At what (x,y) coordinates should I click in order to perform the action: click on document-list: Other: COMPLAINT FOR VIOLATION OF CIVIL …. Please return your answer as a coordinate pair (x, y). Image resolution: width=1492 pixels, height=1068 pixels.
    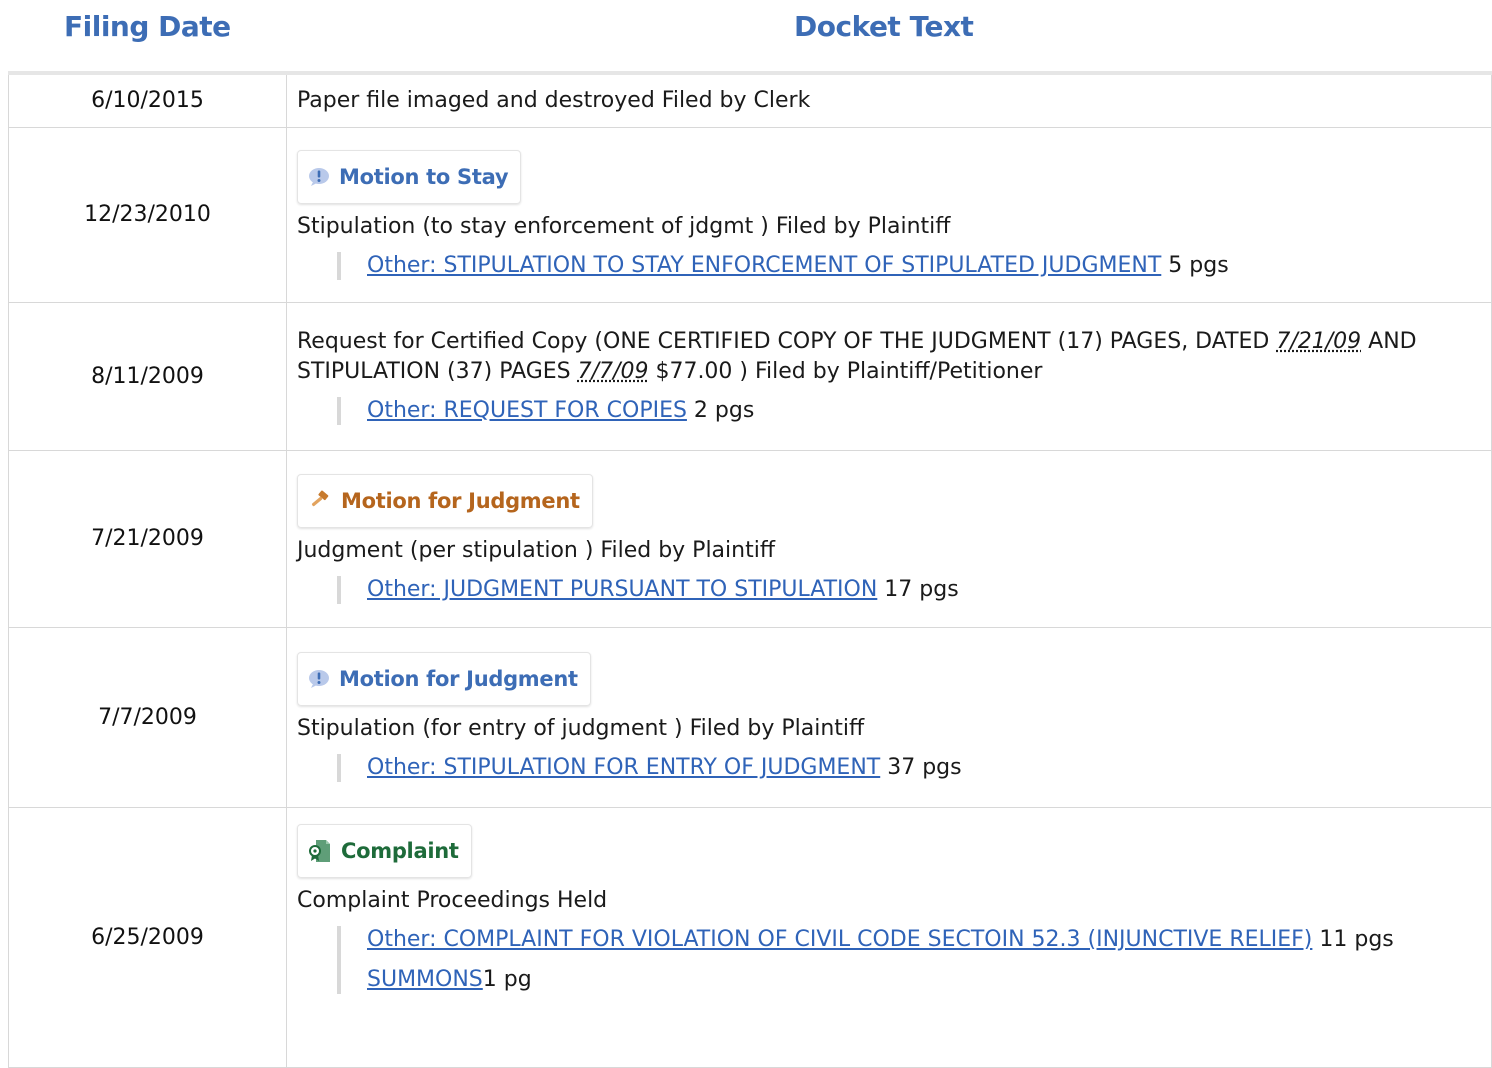
    Looking at the image, I should click on (909, 959).